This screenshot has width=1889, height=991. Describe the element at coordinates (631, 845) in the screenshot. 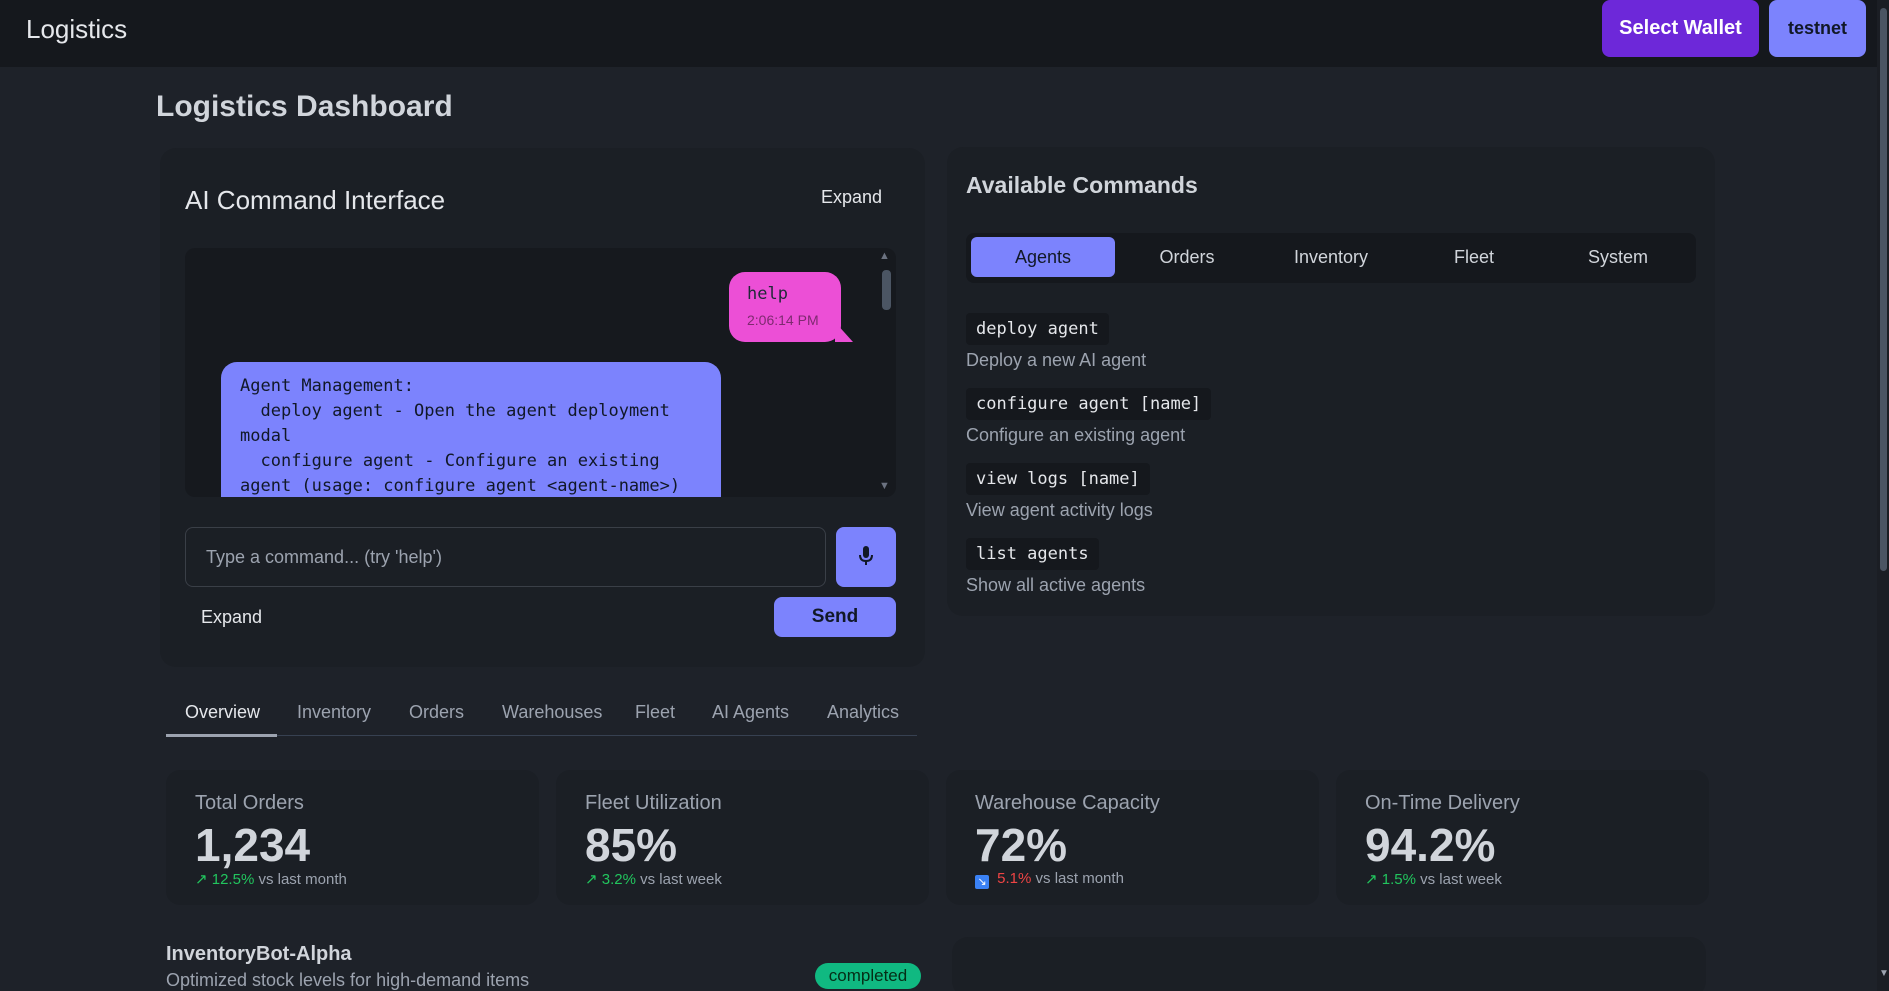

I see `stat-value: 85%` at that location.